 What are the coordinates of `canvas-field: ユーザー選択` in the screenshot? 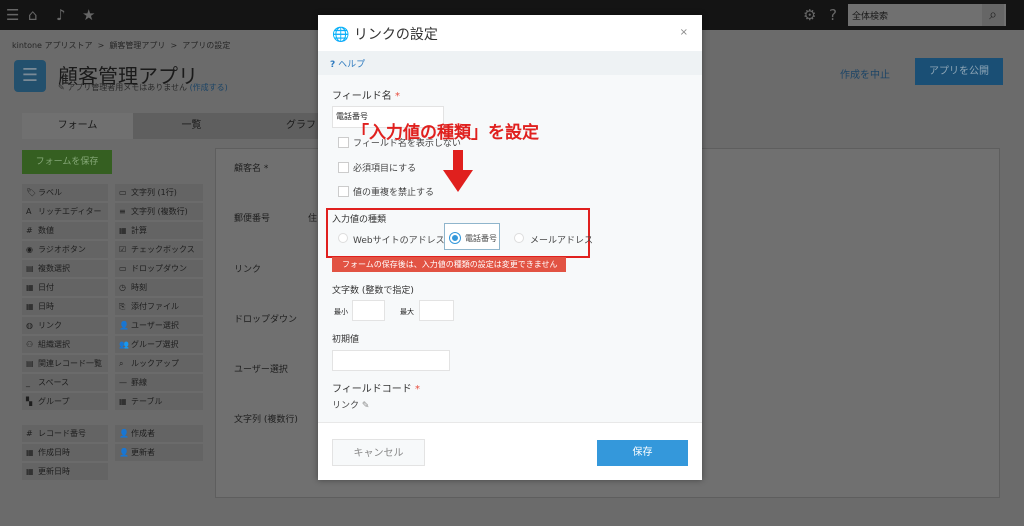 It's located at (261, 368).